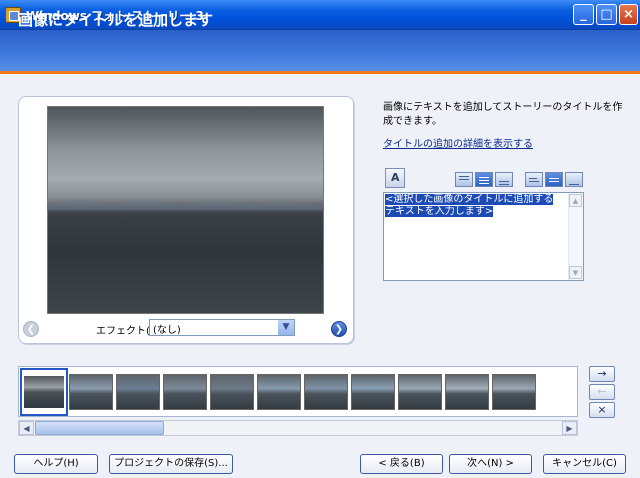 This screenshot has width=640, height=478. What do you see at coordinates (575, 272) in the screenshot?
I see `scroll-down-icon: ▼` at bounding box center [575, 272].